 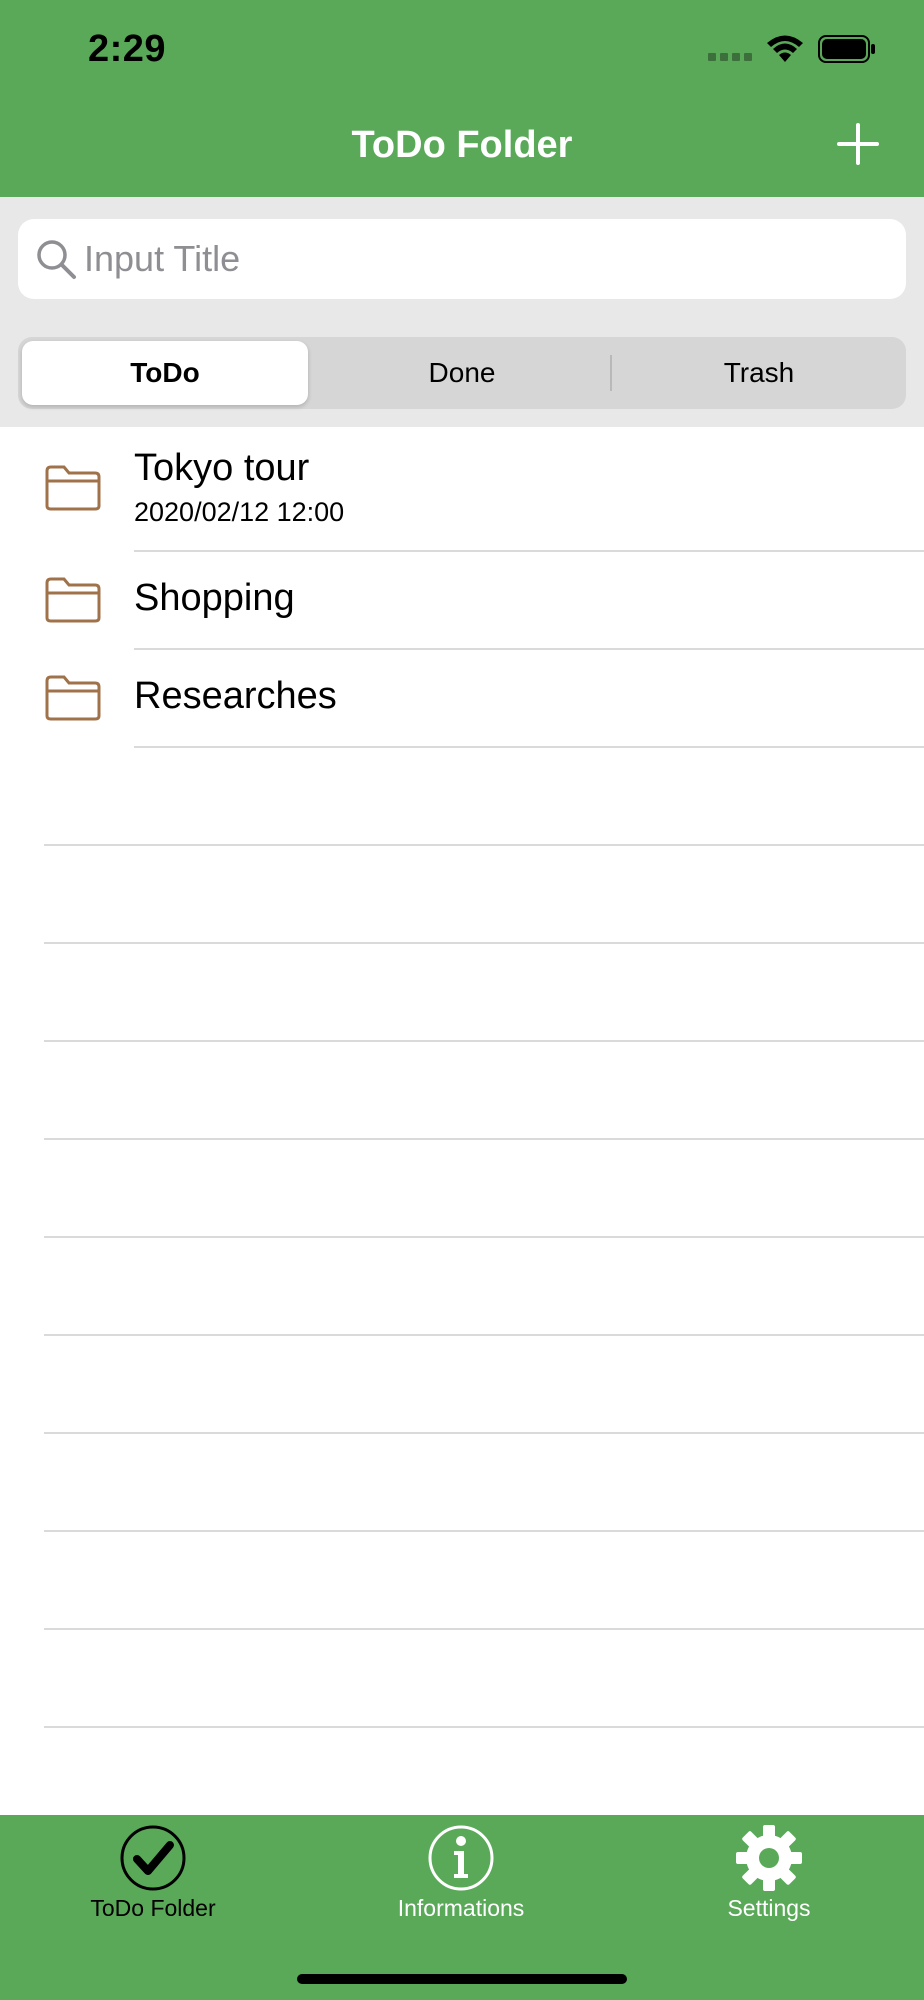 I want to click on search-bar, so click(x=462, y=259).